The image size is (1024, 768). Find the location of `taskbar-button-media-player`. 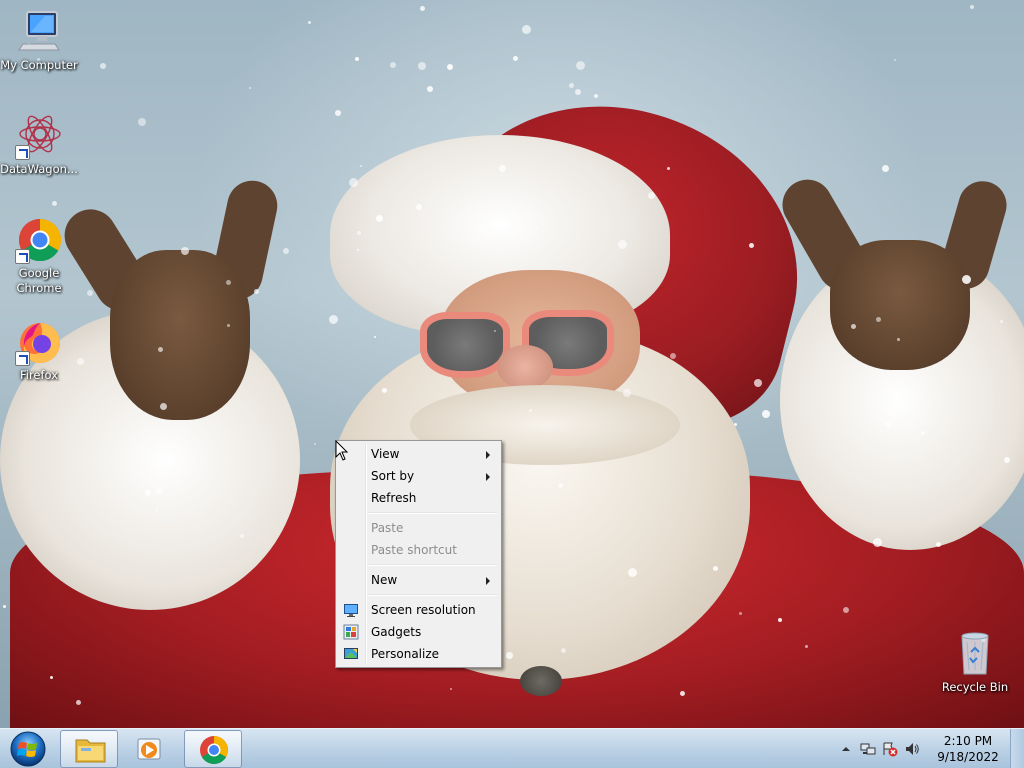

taskbar-button-media-player is located at coordinates (149, 749).